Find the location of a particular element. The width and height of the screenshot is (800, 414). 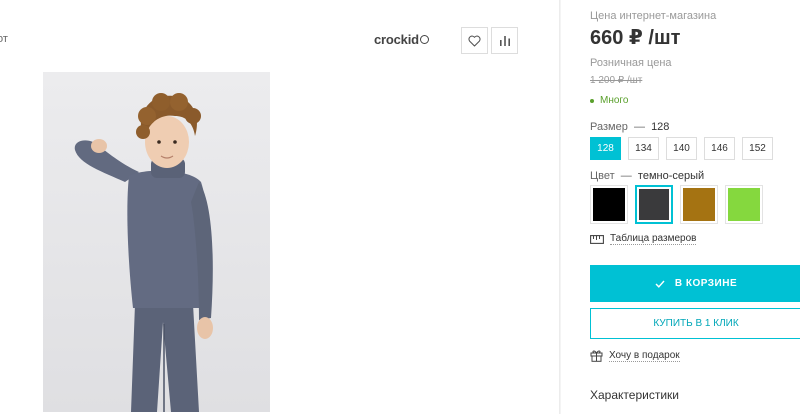

bar-chart-icon is located at coordinates (504, 40).